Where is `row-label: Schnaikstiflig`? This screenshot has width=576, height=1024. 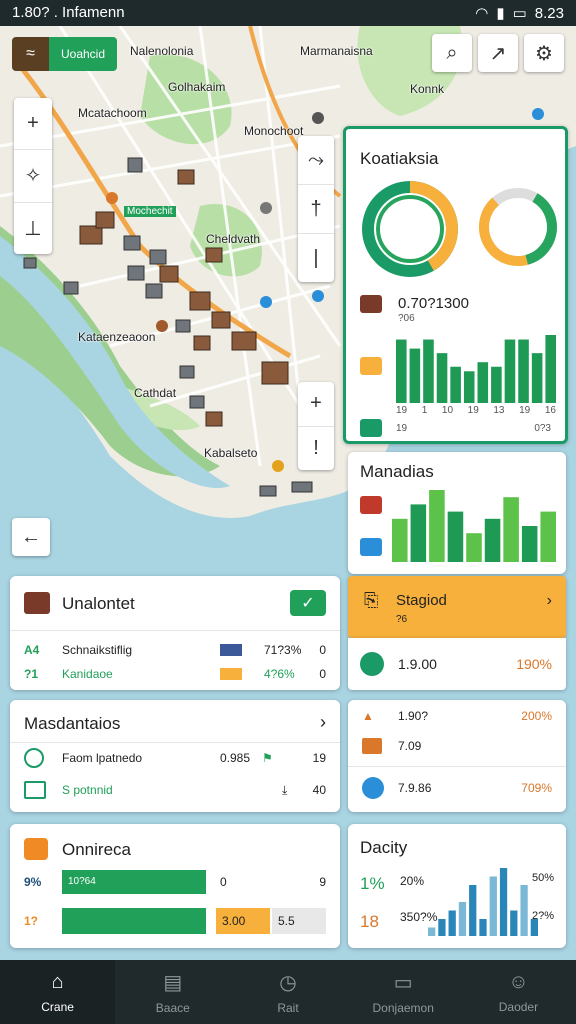 row-label: Schnaikstiflig is located at coordinates (97, 650).